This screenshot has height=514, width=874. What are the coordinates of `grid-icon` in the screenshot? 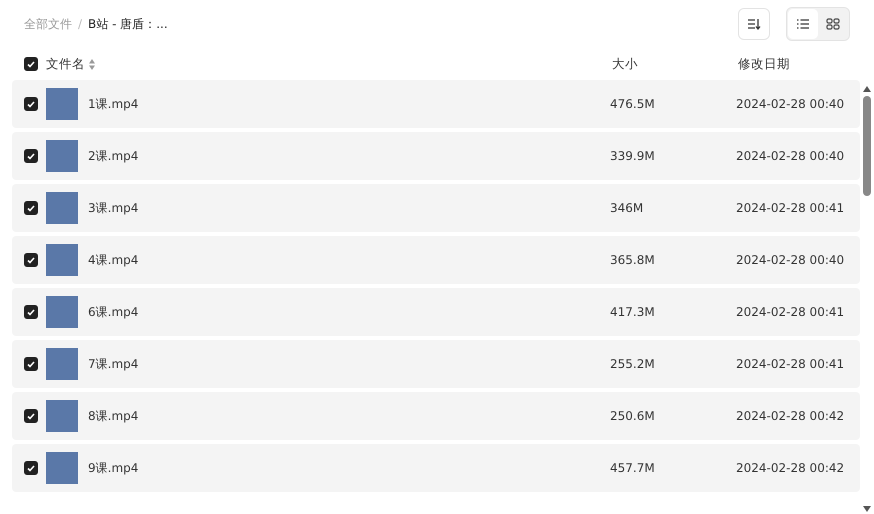 It's located at (833, 24).